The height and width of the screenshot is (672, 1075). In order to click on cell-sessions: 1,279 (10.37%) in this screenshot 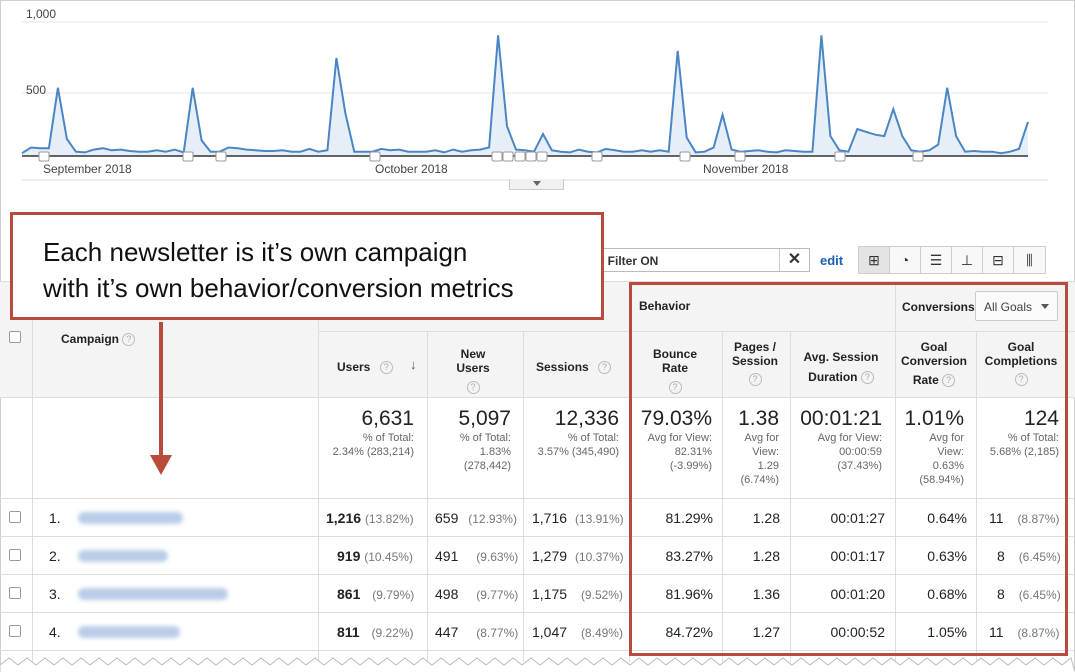, I will do `click(578, 556)`.